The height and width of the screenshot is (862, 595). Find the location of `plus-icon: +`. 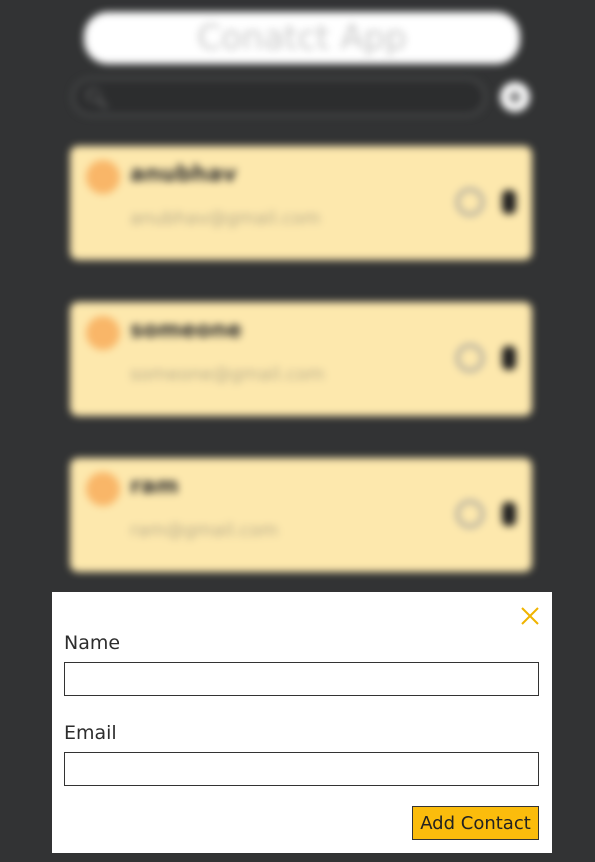

plus-icon: + is located at coordinates (515, 97).